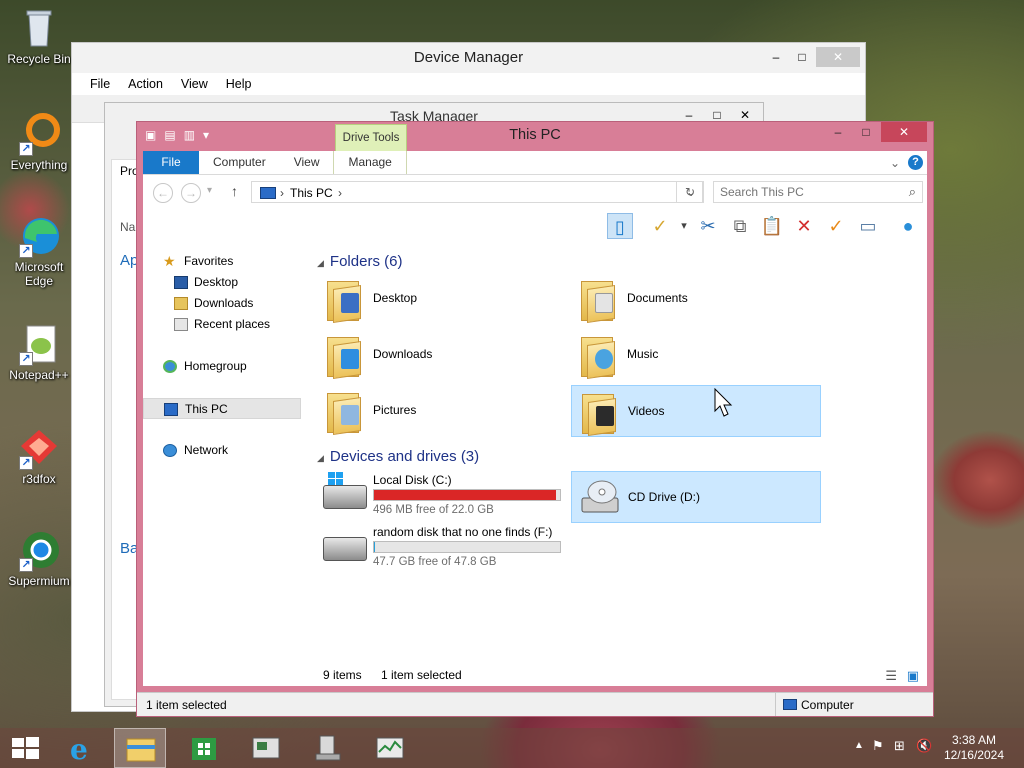  I want to click on folder-documents: Documents, so click(696, 299).